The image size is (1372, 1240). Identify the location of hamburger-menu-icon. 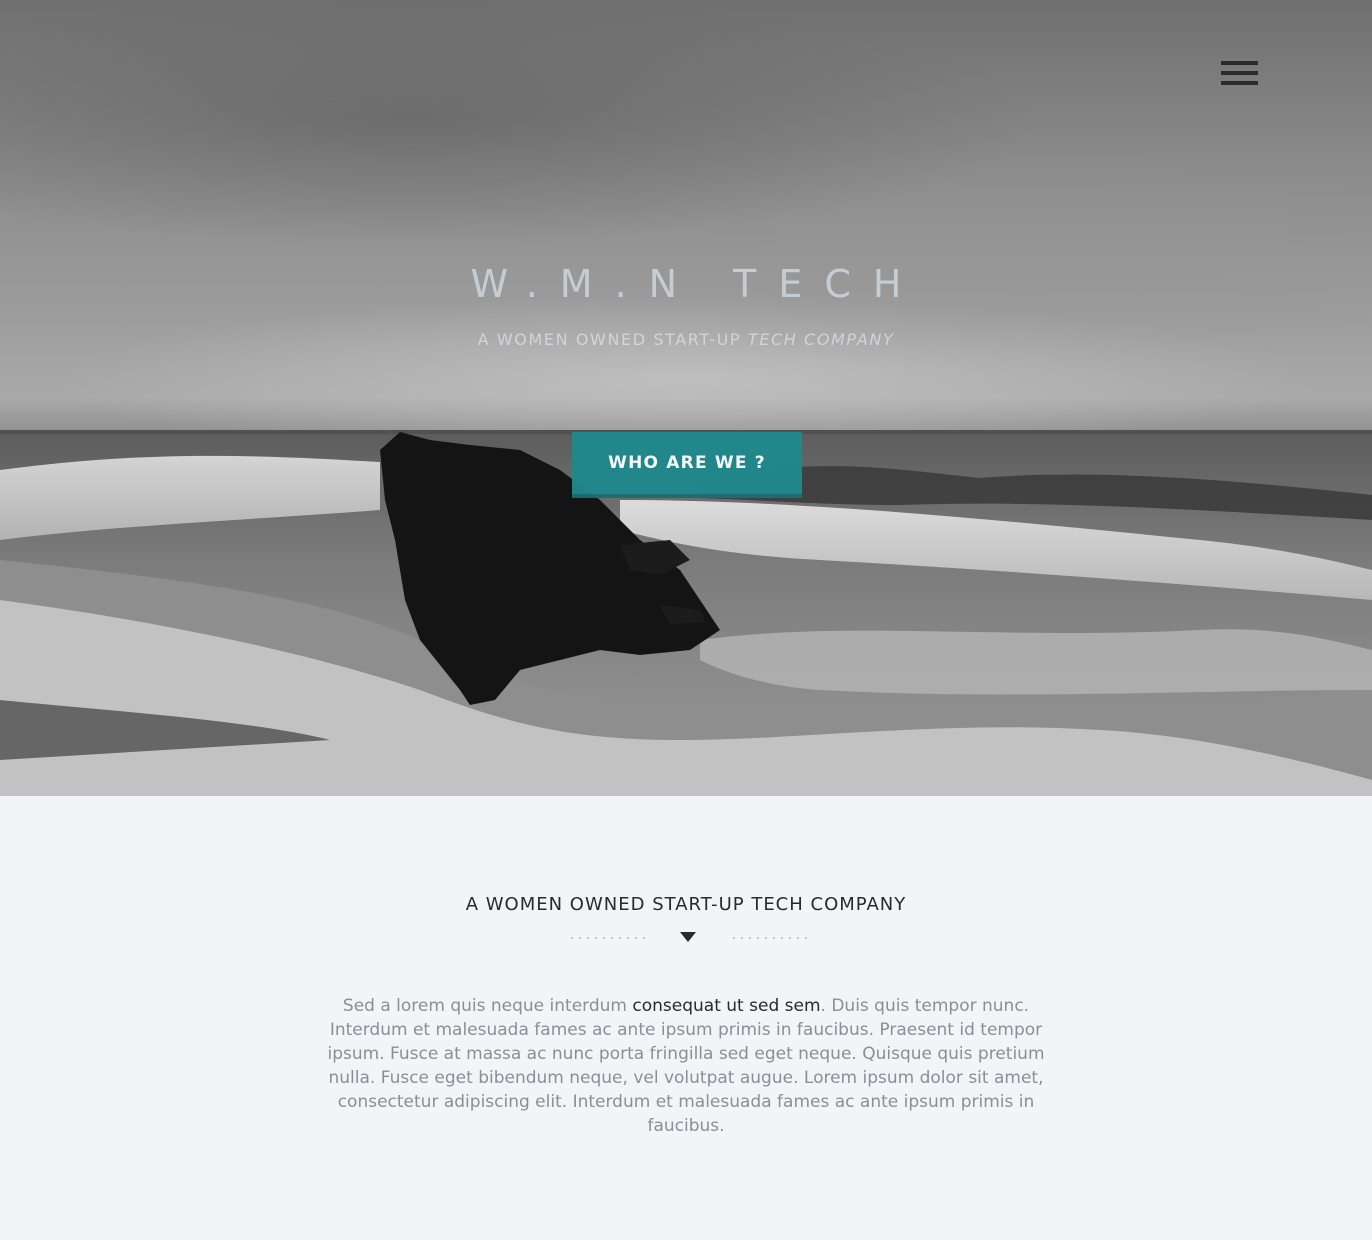
(1239, 74).